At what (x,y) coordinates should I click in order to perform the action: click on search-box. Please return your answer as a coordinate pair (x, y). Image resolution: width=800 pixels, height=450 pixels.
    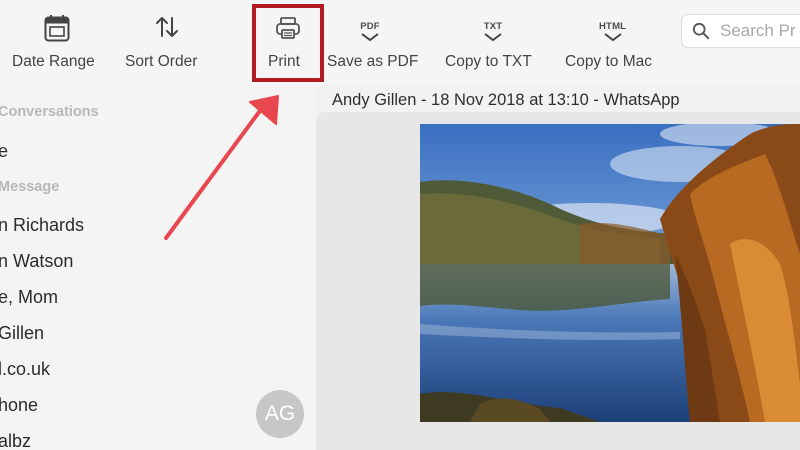
    Looking at the image, I should click on (740, 31).